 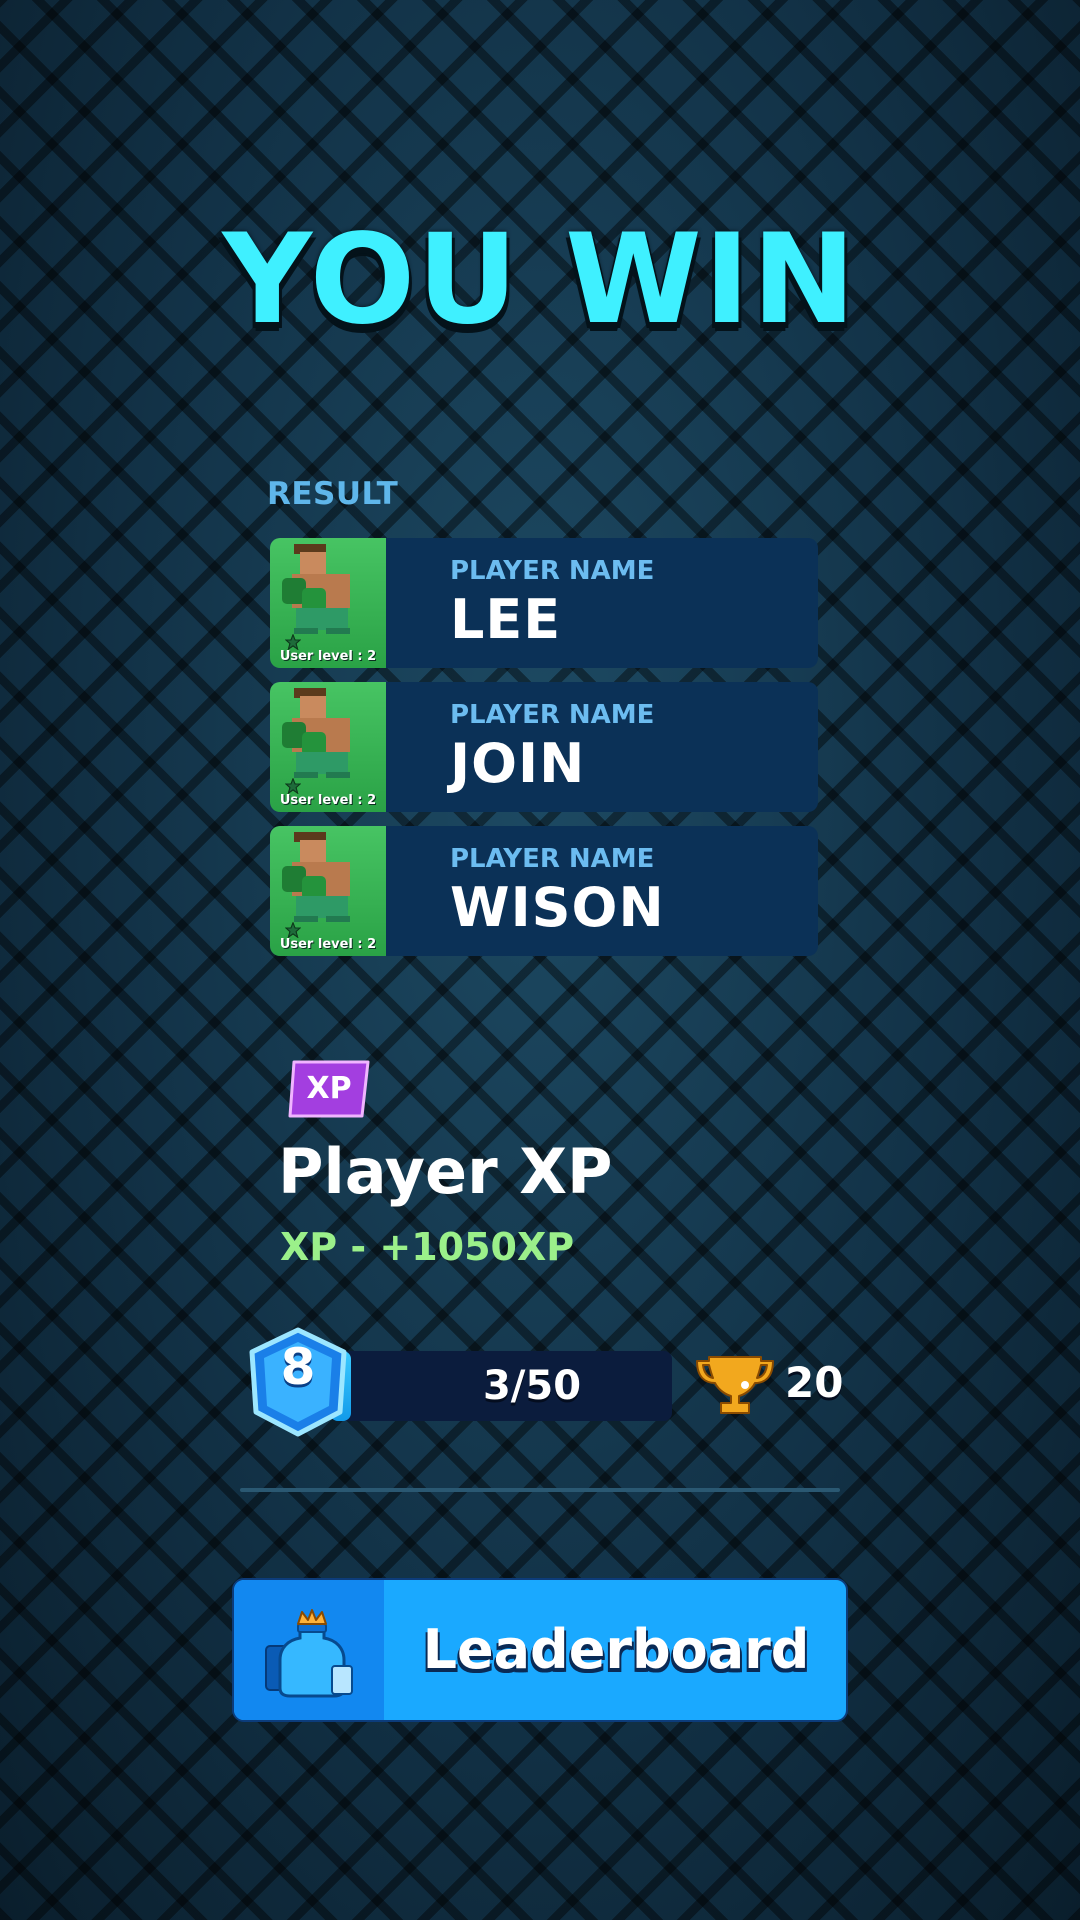 What do you see at coordinates (557, 907) in the screenshot?
I see `player-name: WISON` at bounding box center [557, 907].